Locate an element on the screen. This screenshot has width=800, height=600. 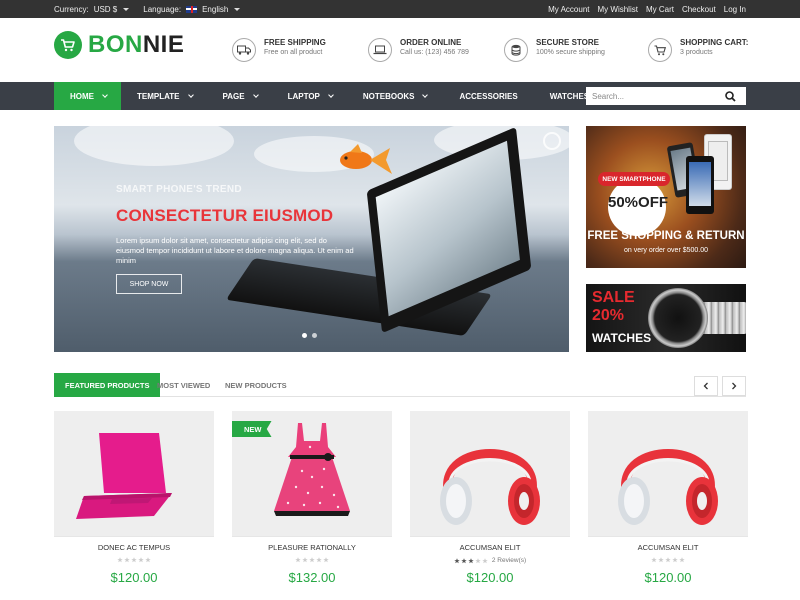
product-price: $132.00 is located at coordinates (312, 577).